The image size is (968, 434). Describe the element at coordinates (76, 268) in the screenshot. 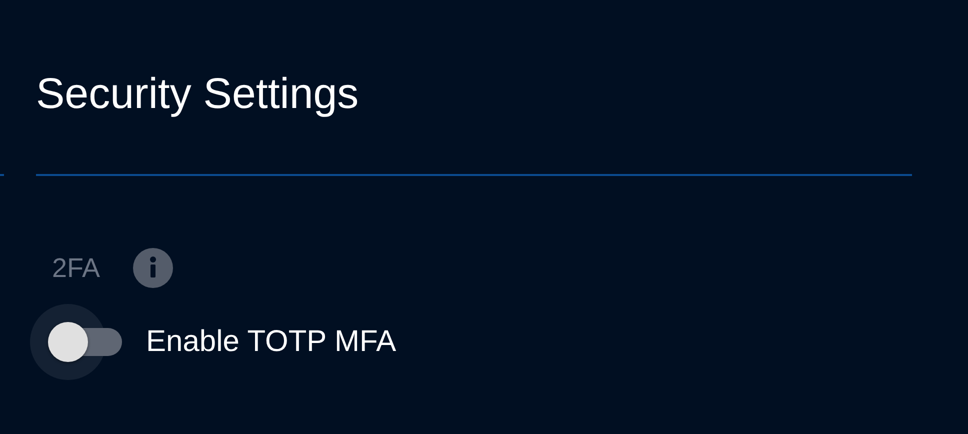

I see `section-label: 2FA` at that location.